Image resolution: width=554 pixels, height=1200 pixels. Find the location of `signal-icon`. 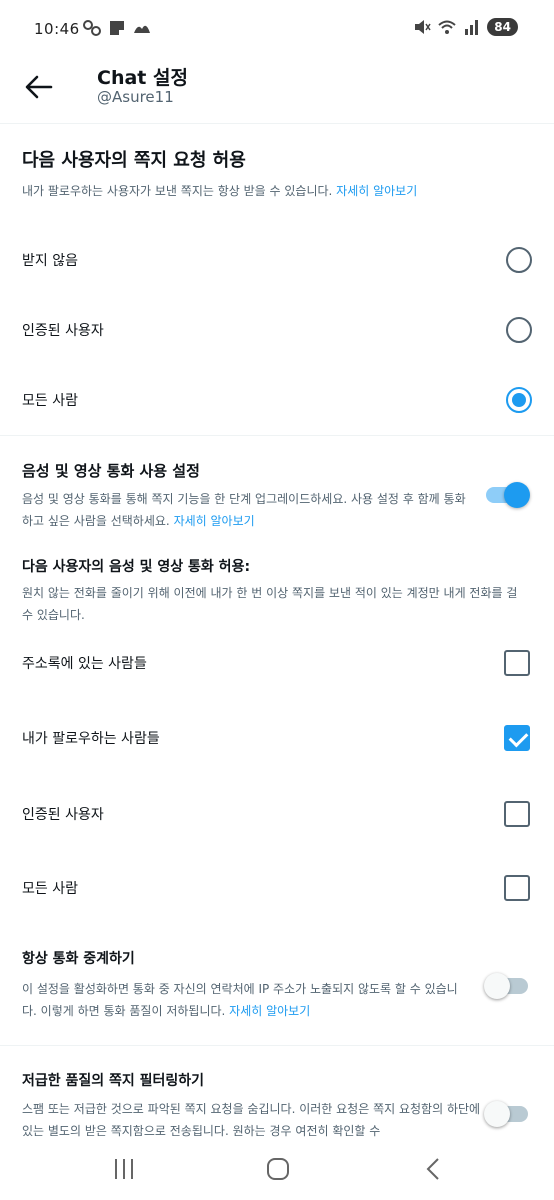

signal-icon is located at coordinates (472, 27).